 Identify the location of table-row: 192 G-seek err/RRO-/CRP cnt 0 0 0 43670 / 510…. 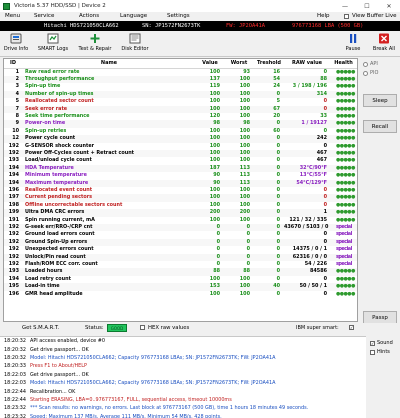
(180, 228).